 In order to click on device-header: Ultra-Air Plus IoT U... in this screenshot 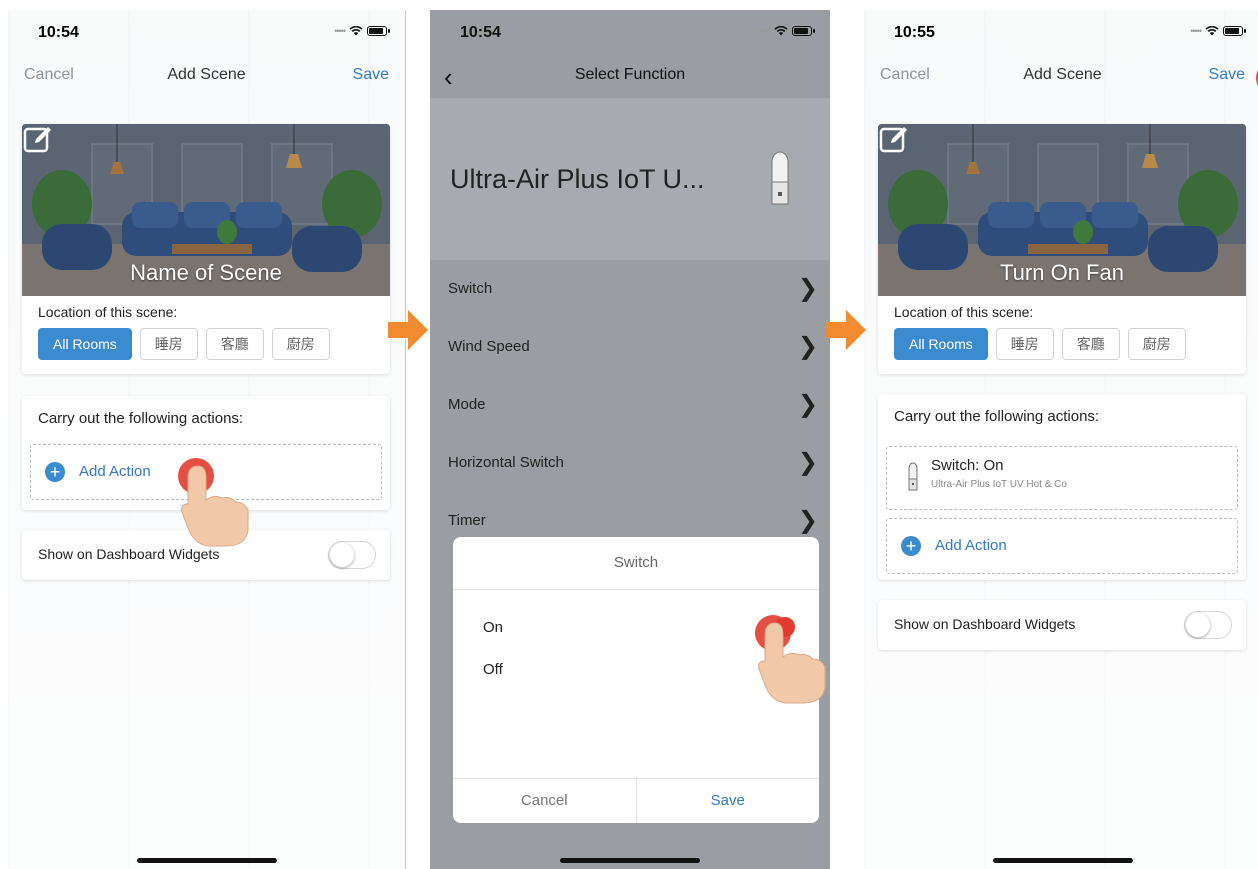, I will do `click(630, 179)`.